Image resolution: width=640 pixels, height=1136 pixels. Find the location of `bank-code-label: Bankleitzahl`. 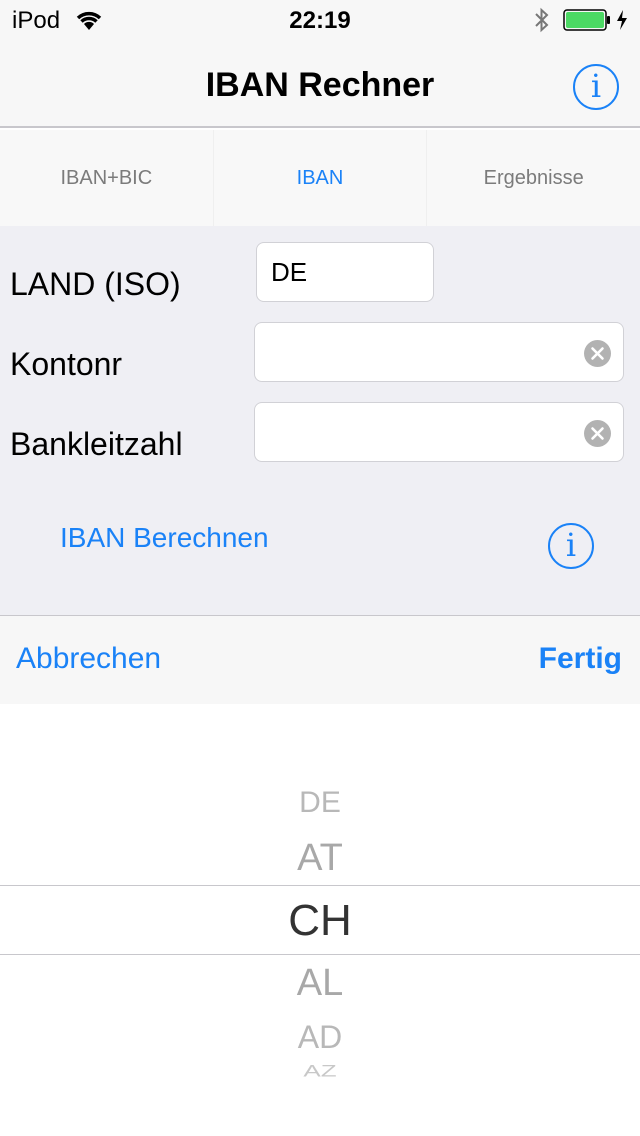

bank-code-label: Bankleitzahl is located at coordinates (96, 444).